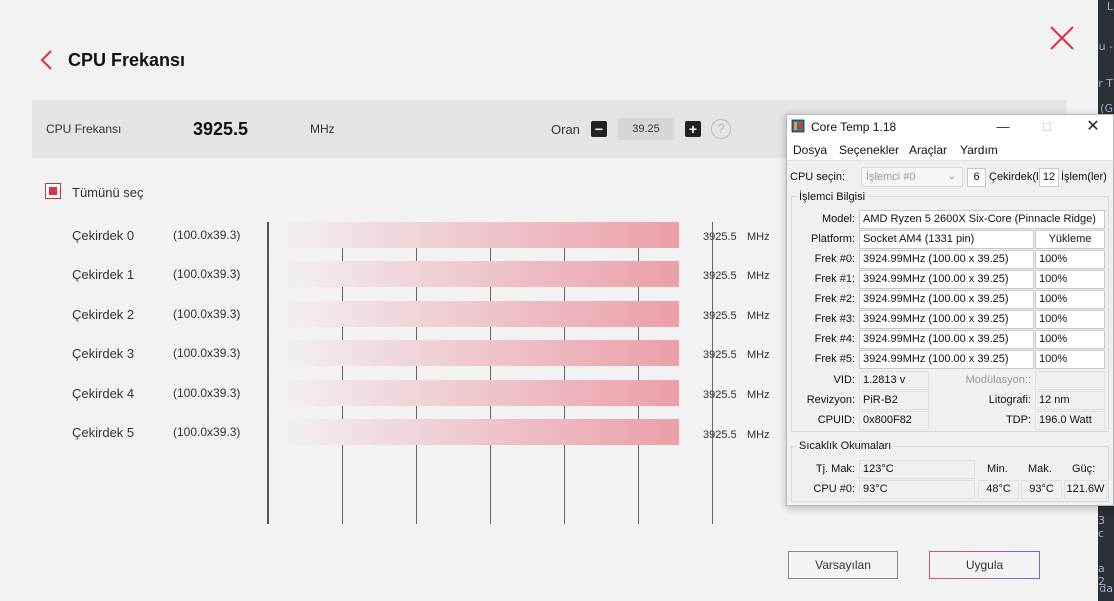 The height and width of the screenshot is (601, 1114). I want to click on power-header: Güç:, so click(1084, 469).